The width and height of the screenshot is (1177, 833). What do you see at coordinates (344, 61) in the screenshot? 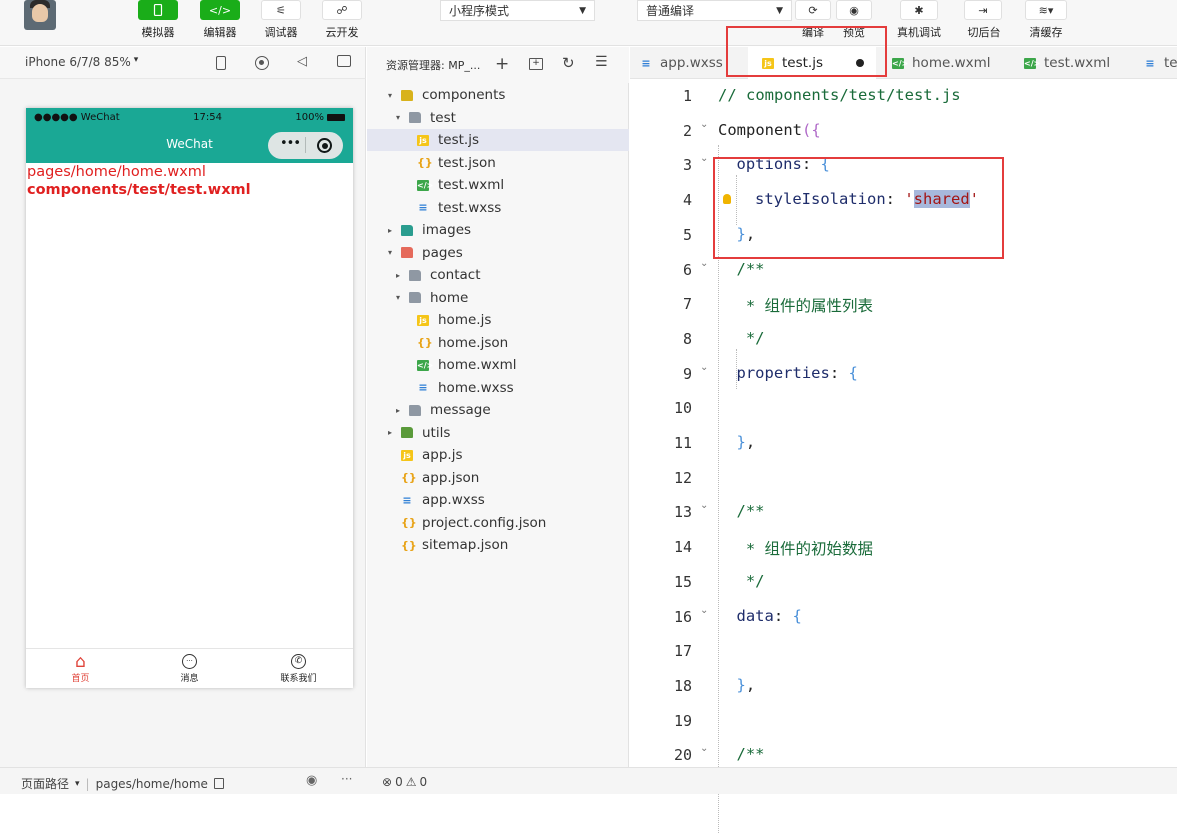
I see `new-window-icon` at bounding box center [344, 61].